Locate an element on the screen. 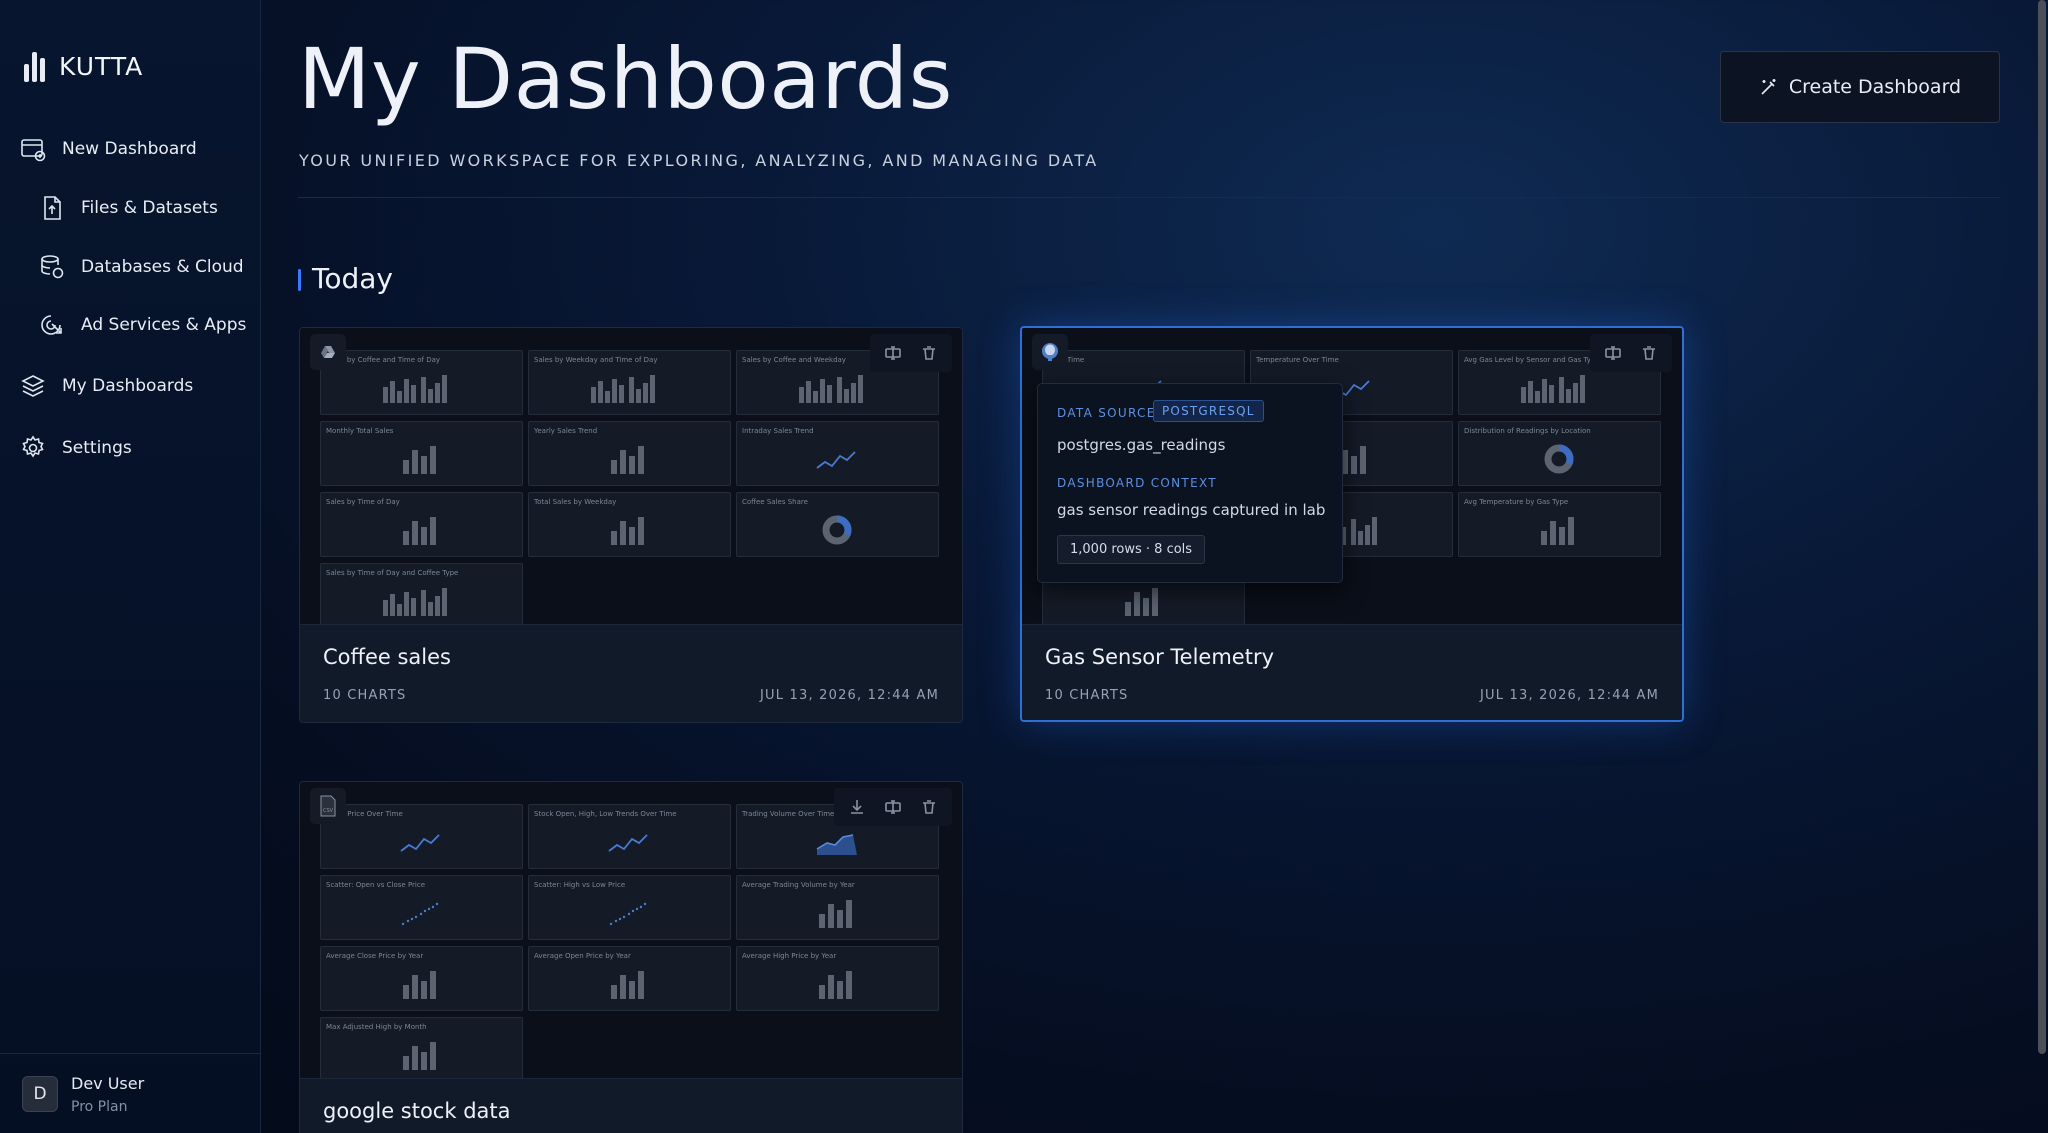 Image resolution: width=2048 pixels, height=1133 pixels. chart-thumbnail: Average High Price by Year is located at coordinates (837, 978).